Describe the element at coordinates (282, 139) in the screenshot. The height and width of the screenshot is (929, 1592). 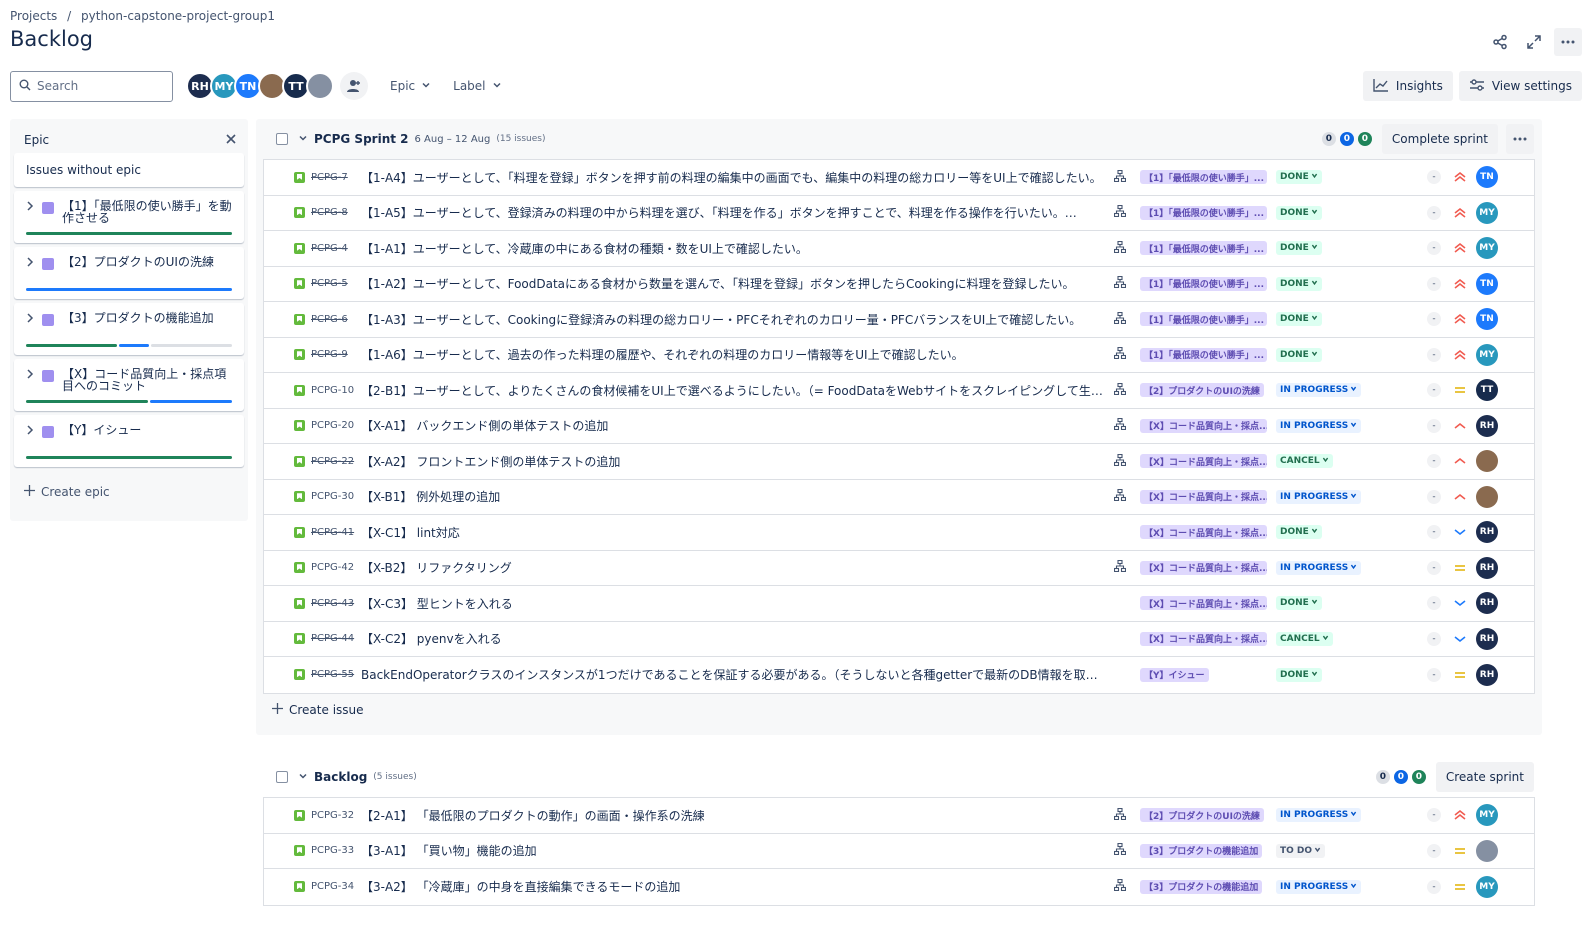
I see `sprint-checkbox` at that location.